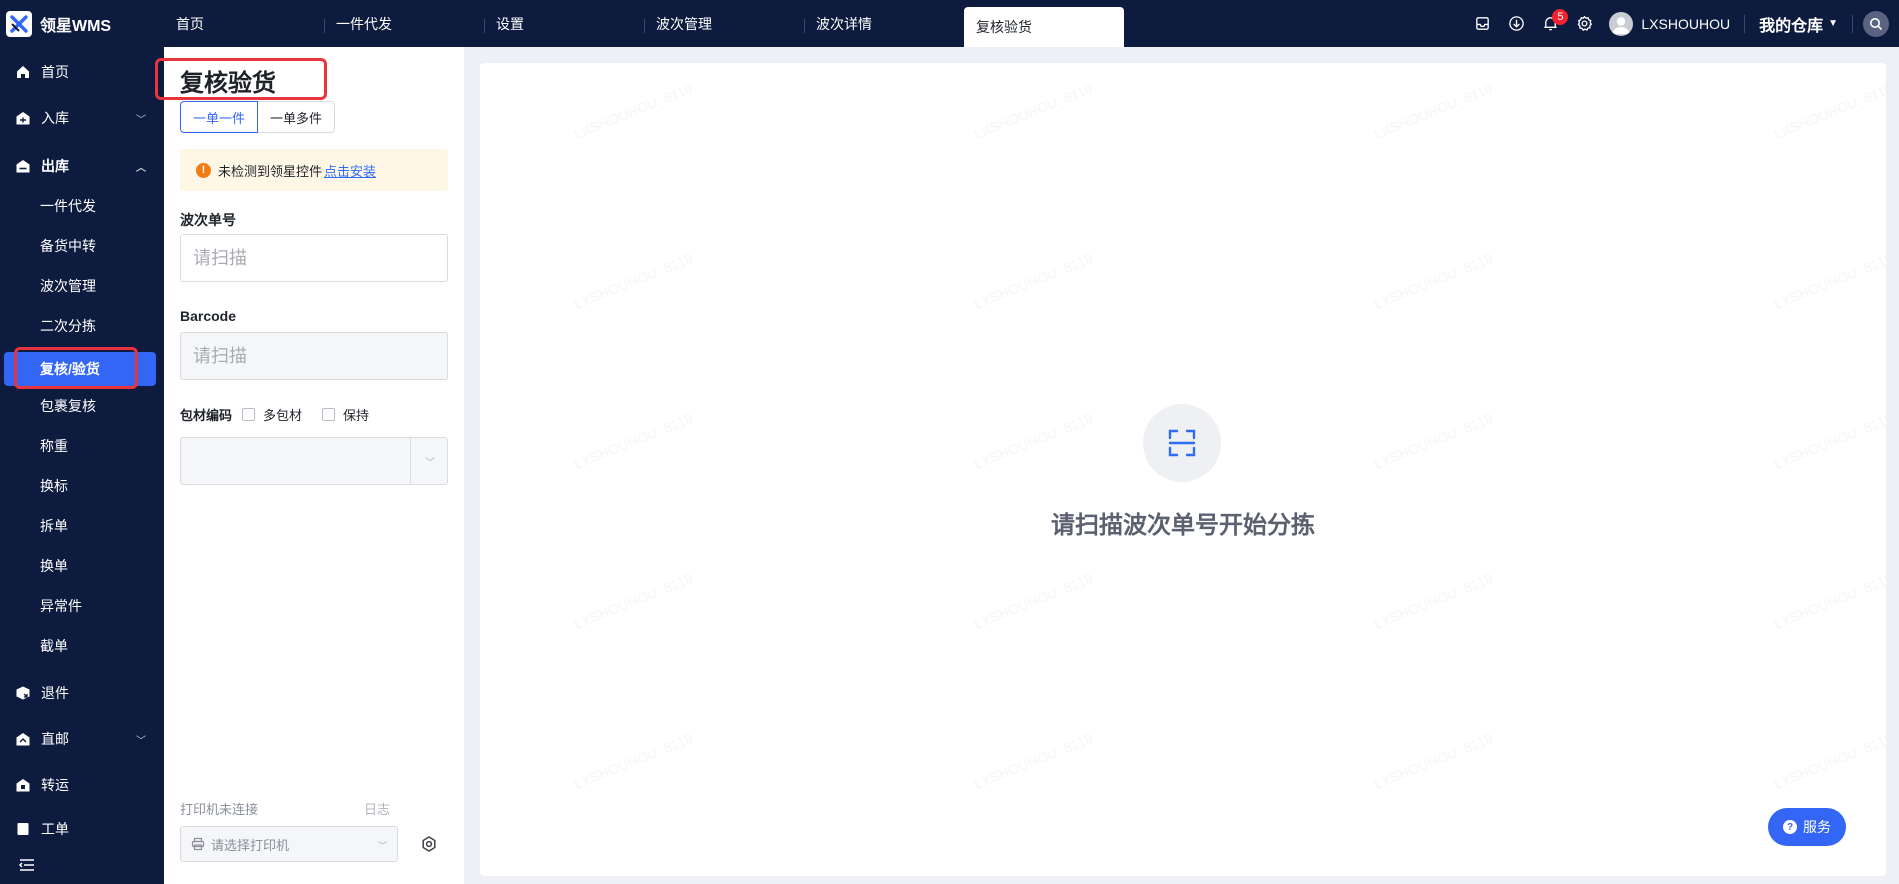 The height and width of the screenshot is (884, 1899). Describe the element at coordinates (1798, 23) in the screenshot. I see `warehouse-switcher: 我的仓库 ▼` at that location.